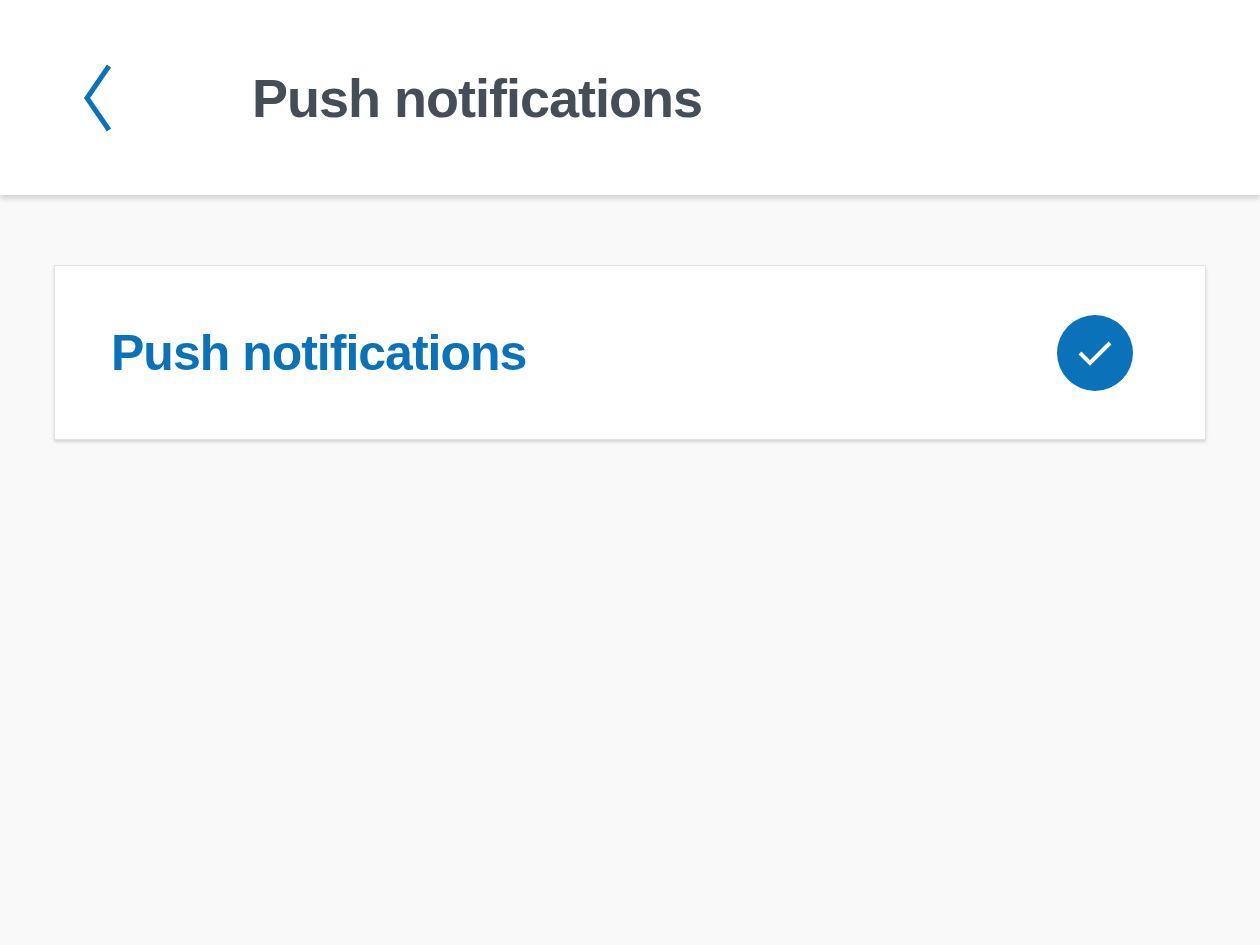 The width and height of the screenshot is (1260, 945). I want to click on back-icon, so click(98, 97).